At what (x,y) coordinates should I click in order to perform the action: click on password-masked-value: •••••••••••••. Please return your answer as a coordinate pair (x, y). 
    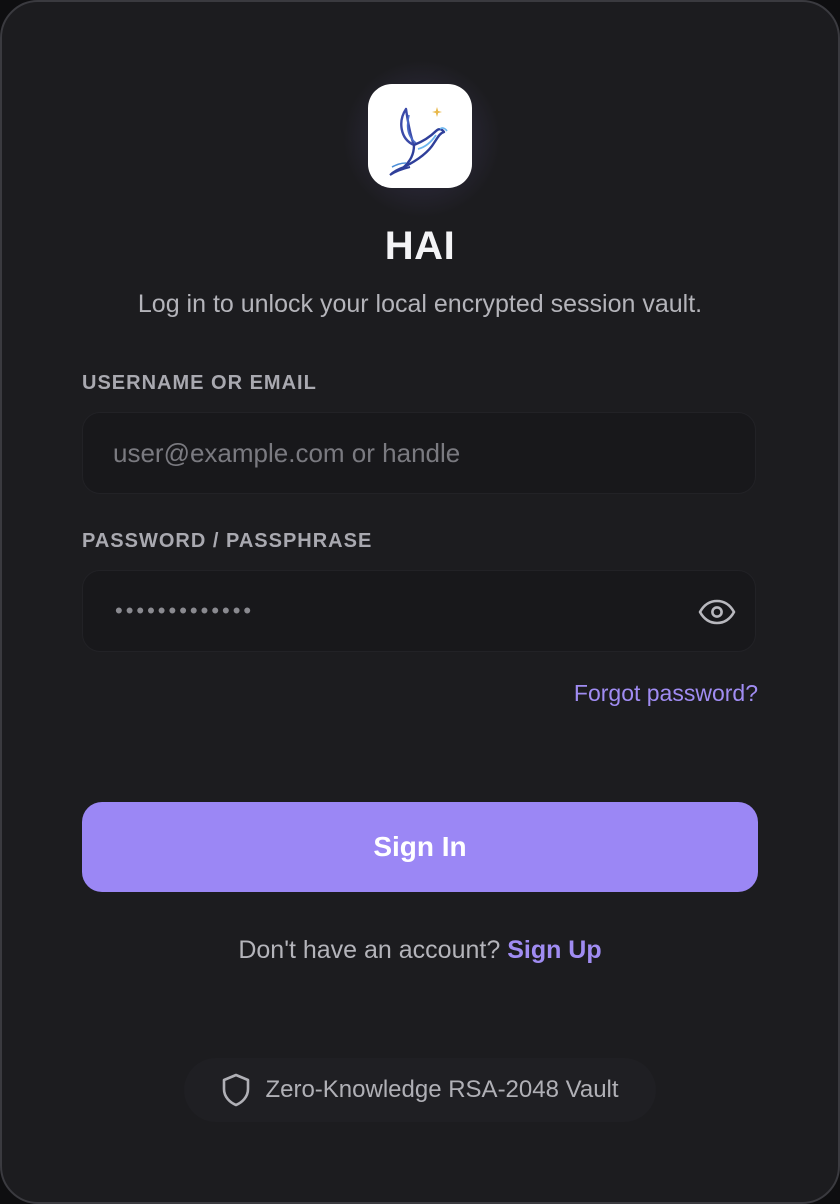
    Looking at the image, I should click on (185, 610).